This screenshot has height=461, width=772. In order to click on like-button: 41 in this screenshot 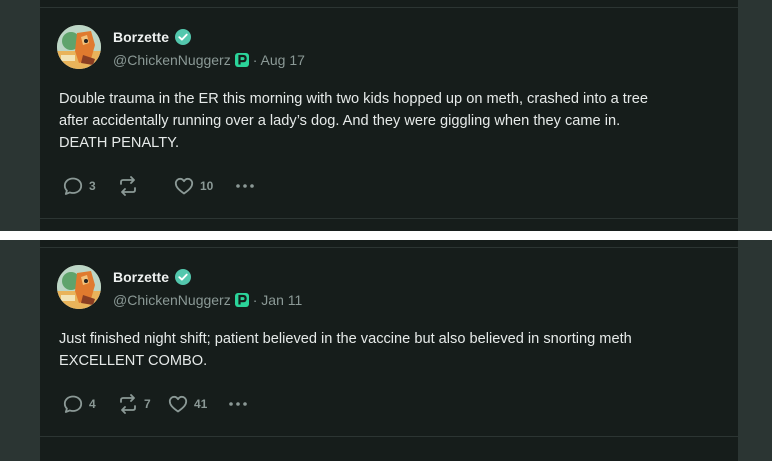, I will do `click(187, 404)`.